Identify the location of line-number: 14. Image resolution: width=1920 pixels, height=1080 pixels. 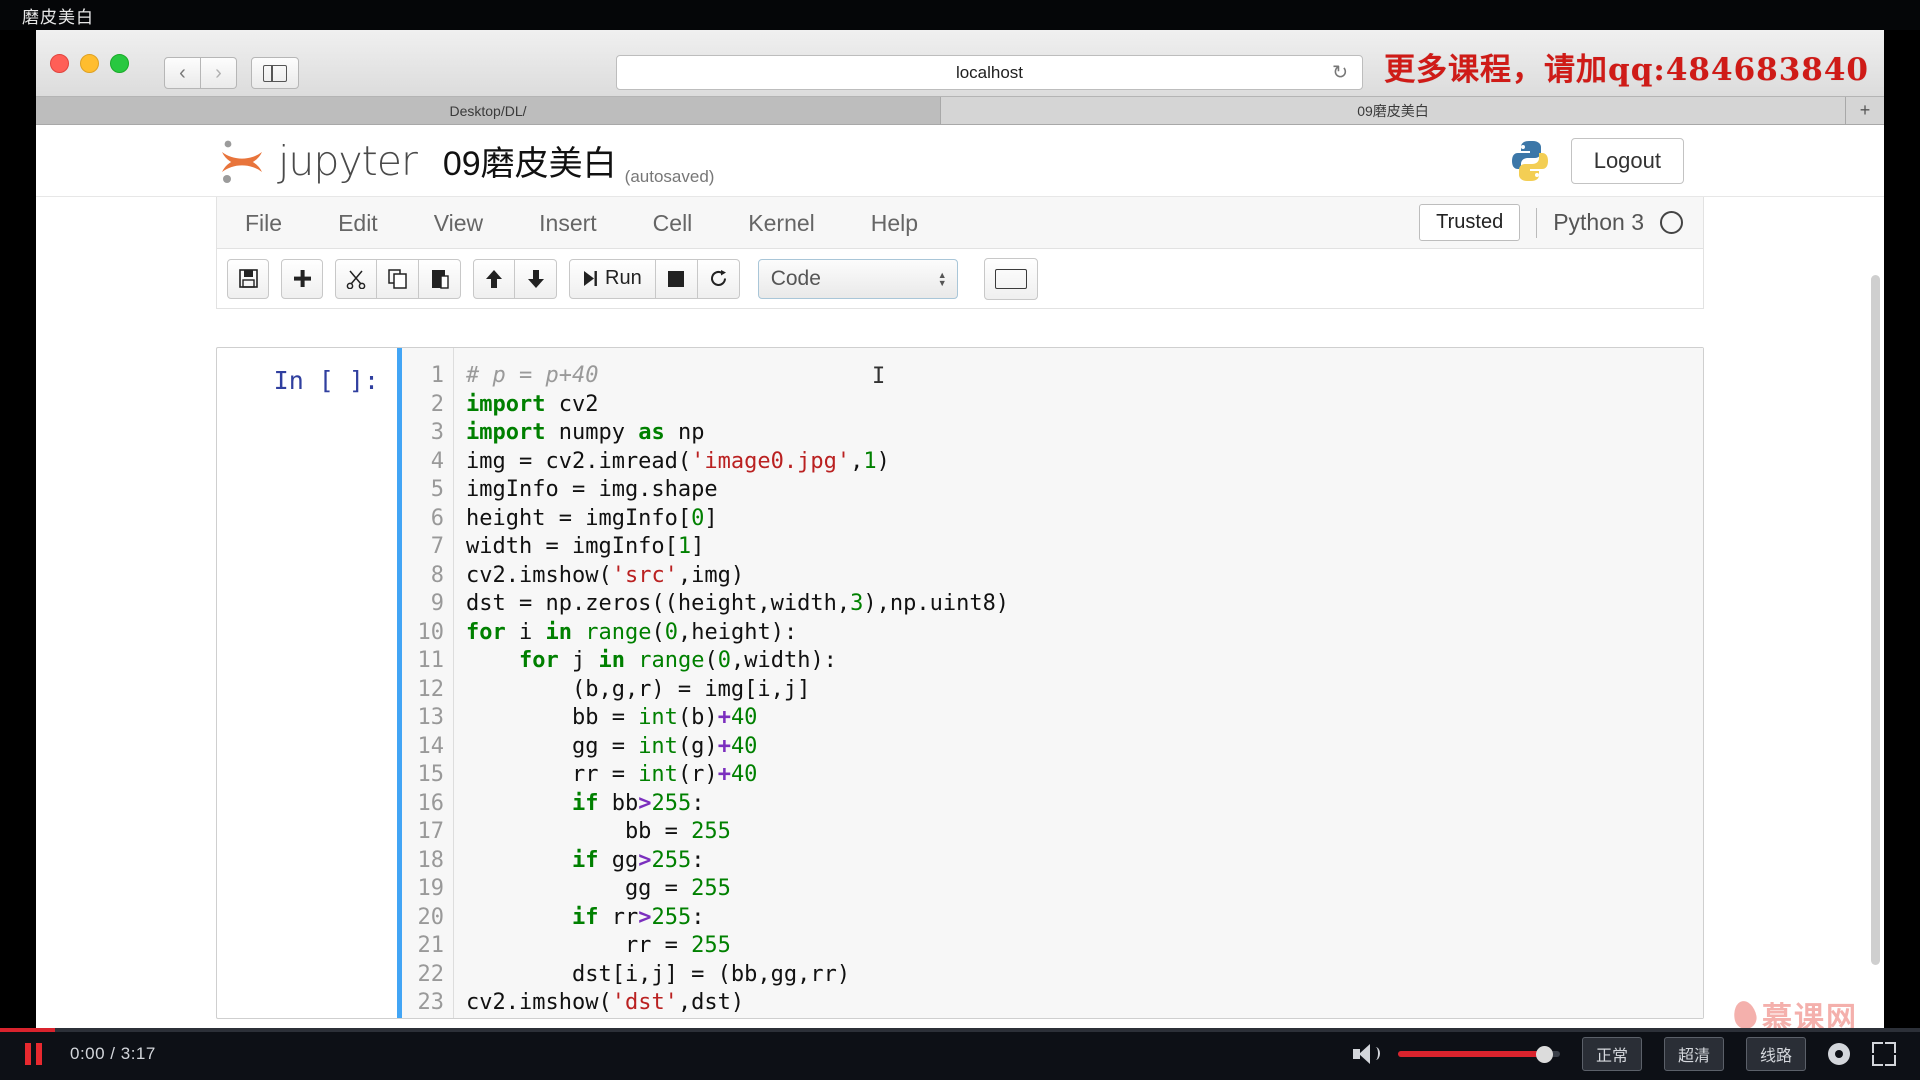
(431, 746).